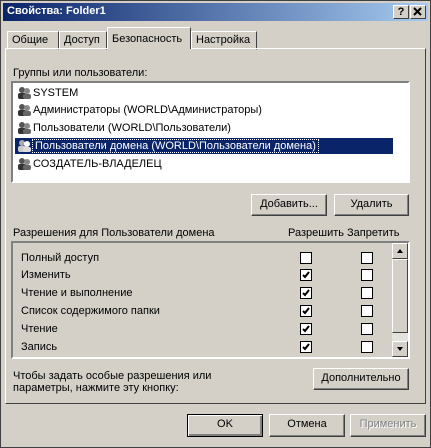  What do you see at coordinates (82, 40) in the screenshot?
I see `tab-sharing-label: Доступ` at bounding box center [82, 40].